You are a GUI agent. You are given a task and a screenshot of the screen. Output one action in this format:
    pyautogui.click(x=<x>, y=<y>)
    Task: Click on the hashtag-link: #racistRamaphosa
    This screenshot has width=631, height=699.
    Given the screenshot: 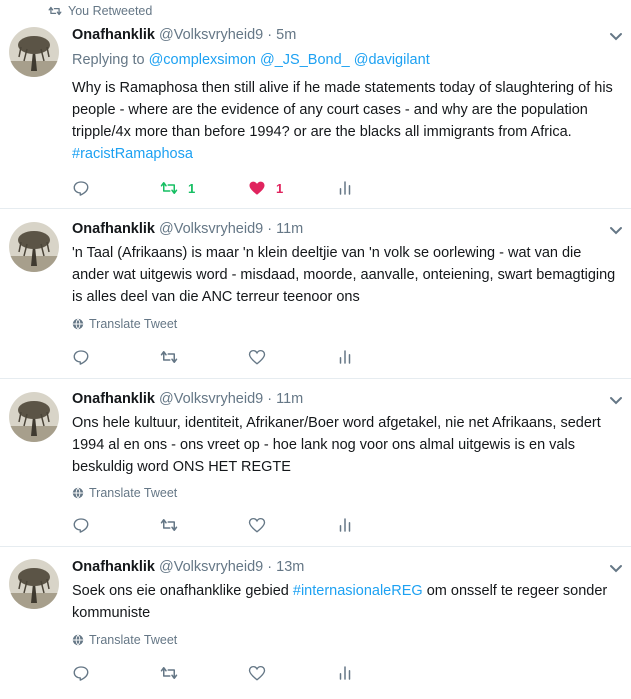 What is the action you would take?
    pyautogui.click(x=132, y=154)
    